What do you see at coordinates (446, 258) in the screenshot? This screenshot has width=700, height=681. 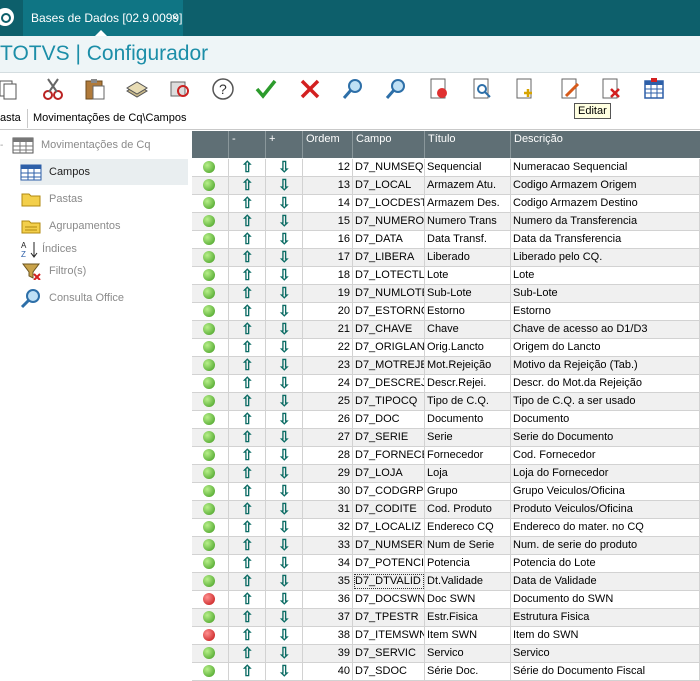 I see `table-row: ⇧ ⇩ 17 D7_LIBERA Liberado Liberado pelo CQ.` at bounding box center [446, 258].